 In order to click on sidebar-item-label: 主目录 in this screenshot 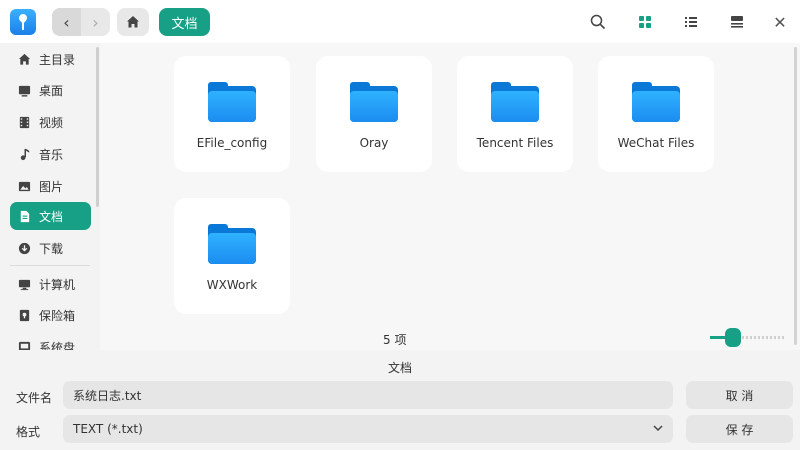, I will do `click(57, 59)`.